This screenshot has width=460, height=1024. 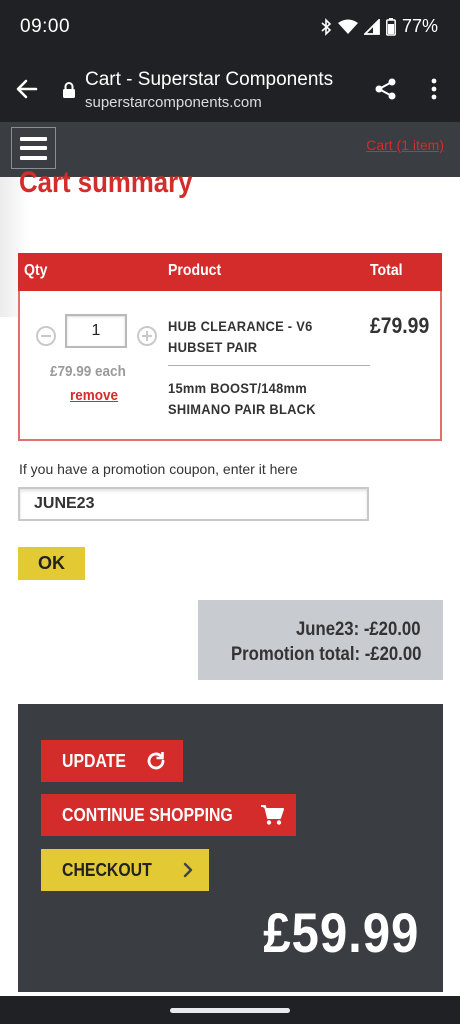 What do you see at coordinates (107, 869) in the screenshot?
I see `checkout-label: CHECKOUT` at bounding box center [107, 869].